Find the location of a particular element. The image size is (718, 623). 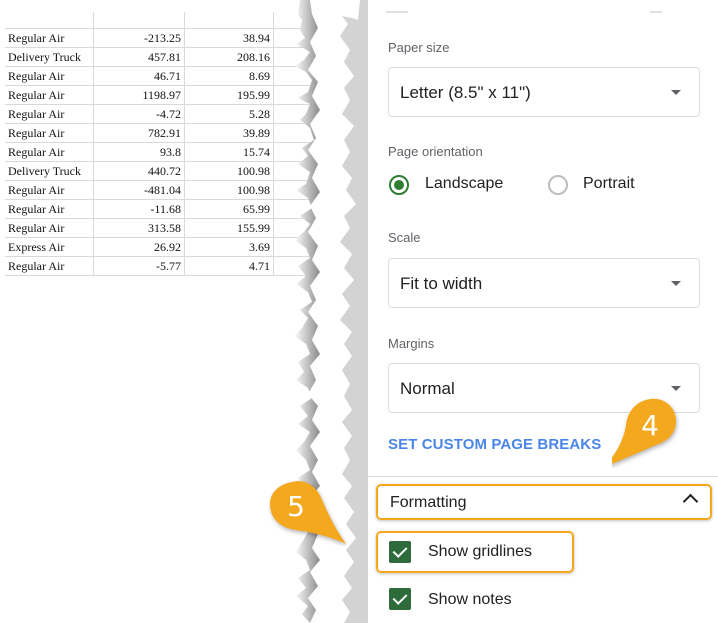

price-cell: 155.99 is located at coordinates (229, 228).